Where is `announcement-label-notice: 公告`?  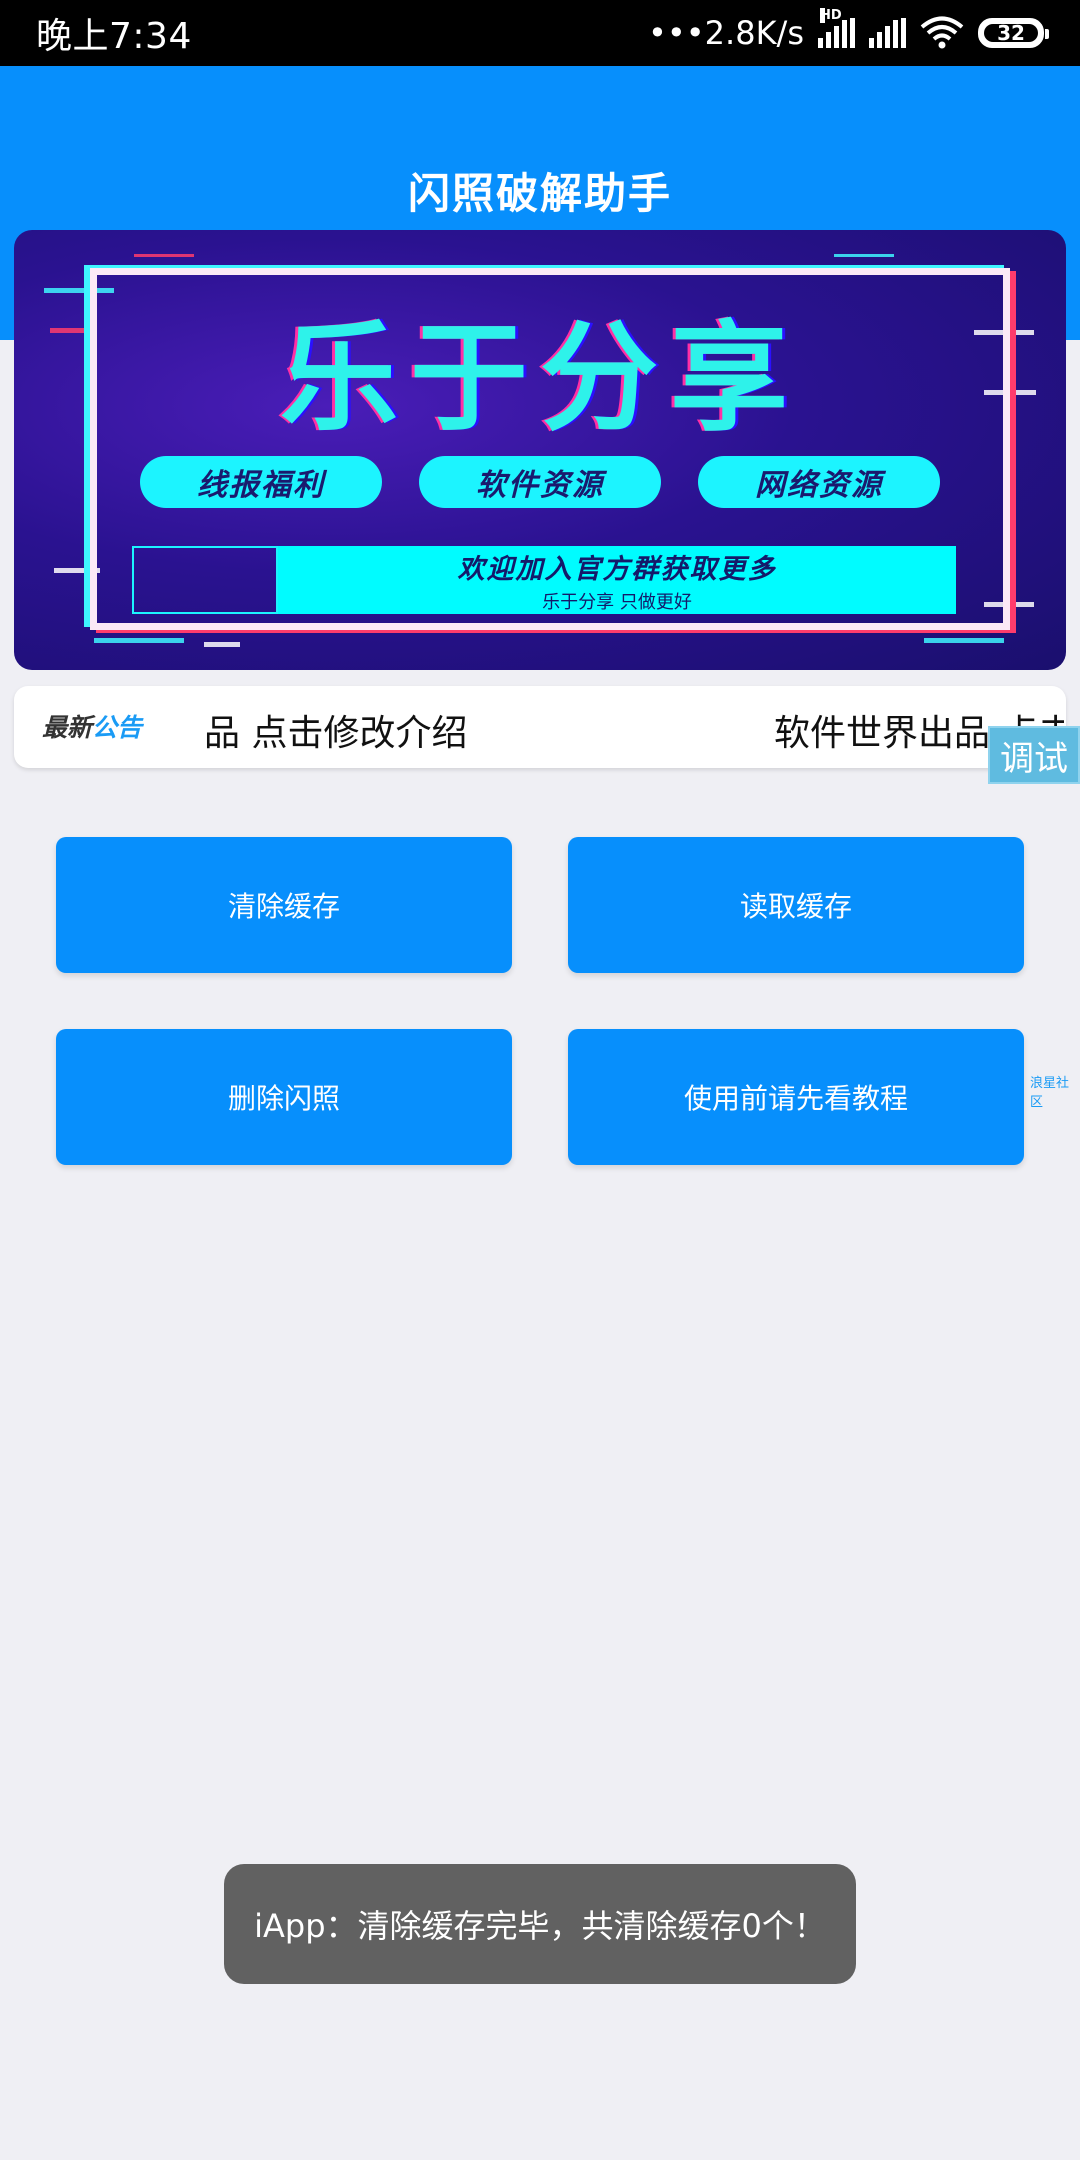
announcement-label-notice: 公告 is located at coordinates (117, 727).